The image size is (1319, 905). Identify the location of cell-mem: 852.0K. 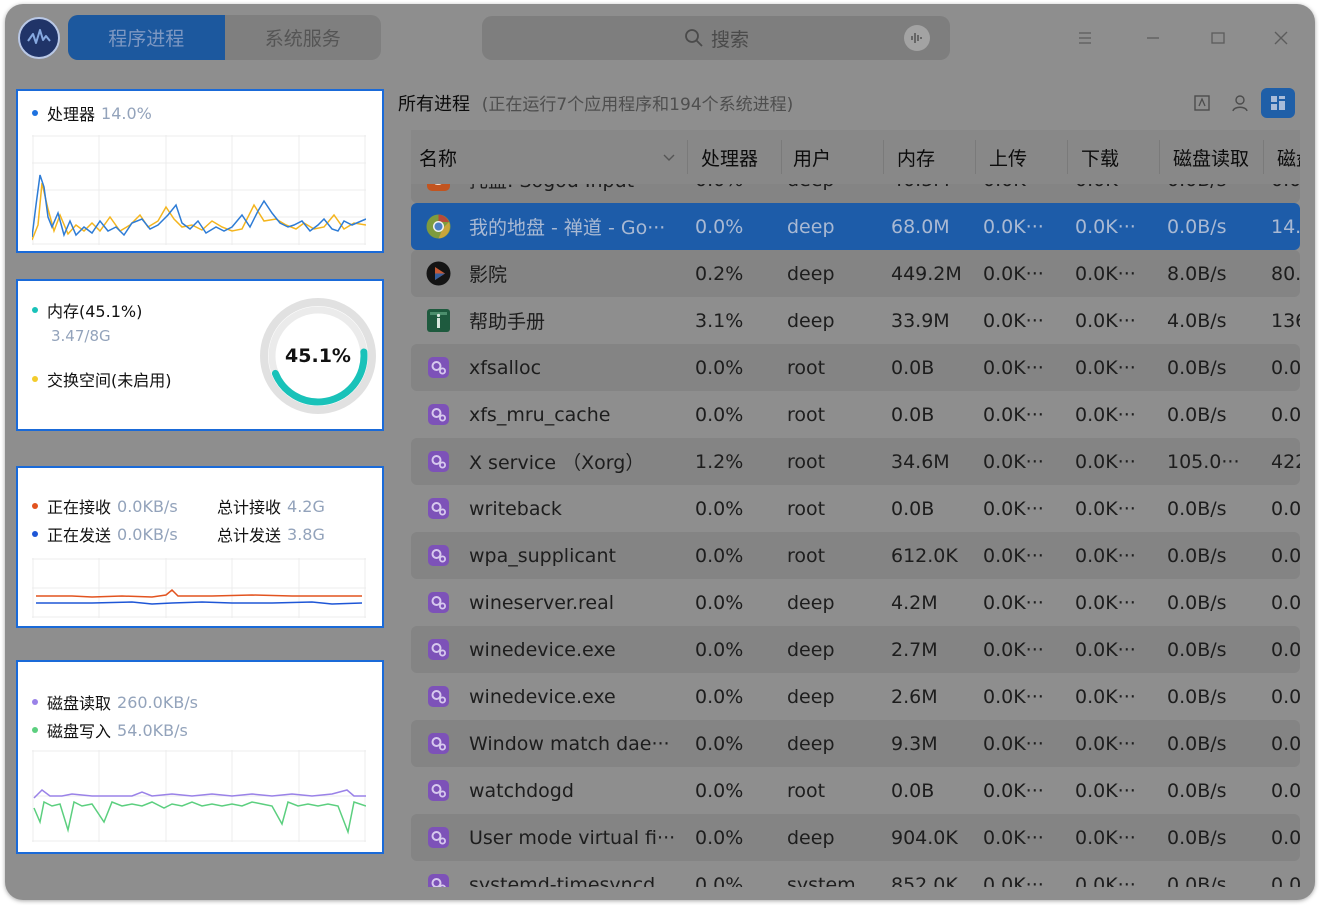
(924, 880).